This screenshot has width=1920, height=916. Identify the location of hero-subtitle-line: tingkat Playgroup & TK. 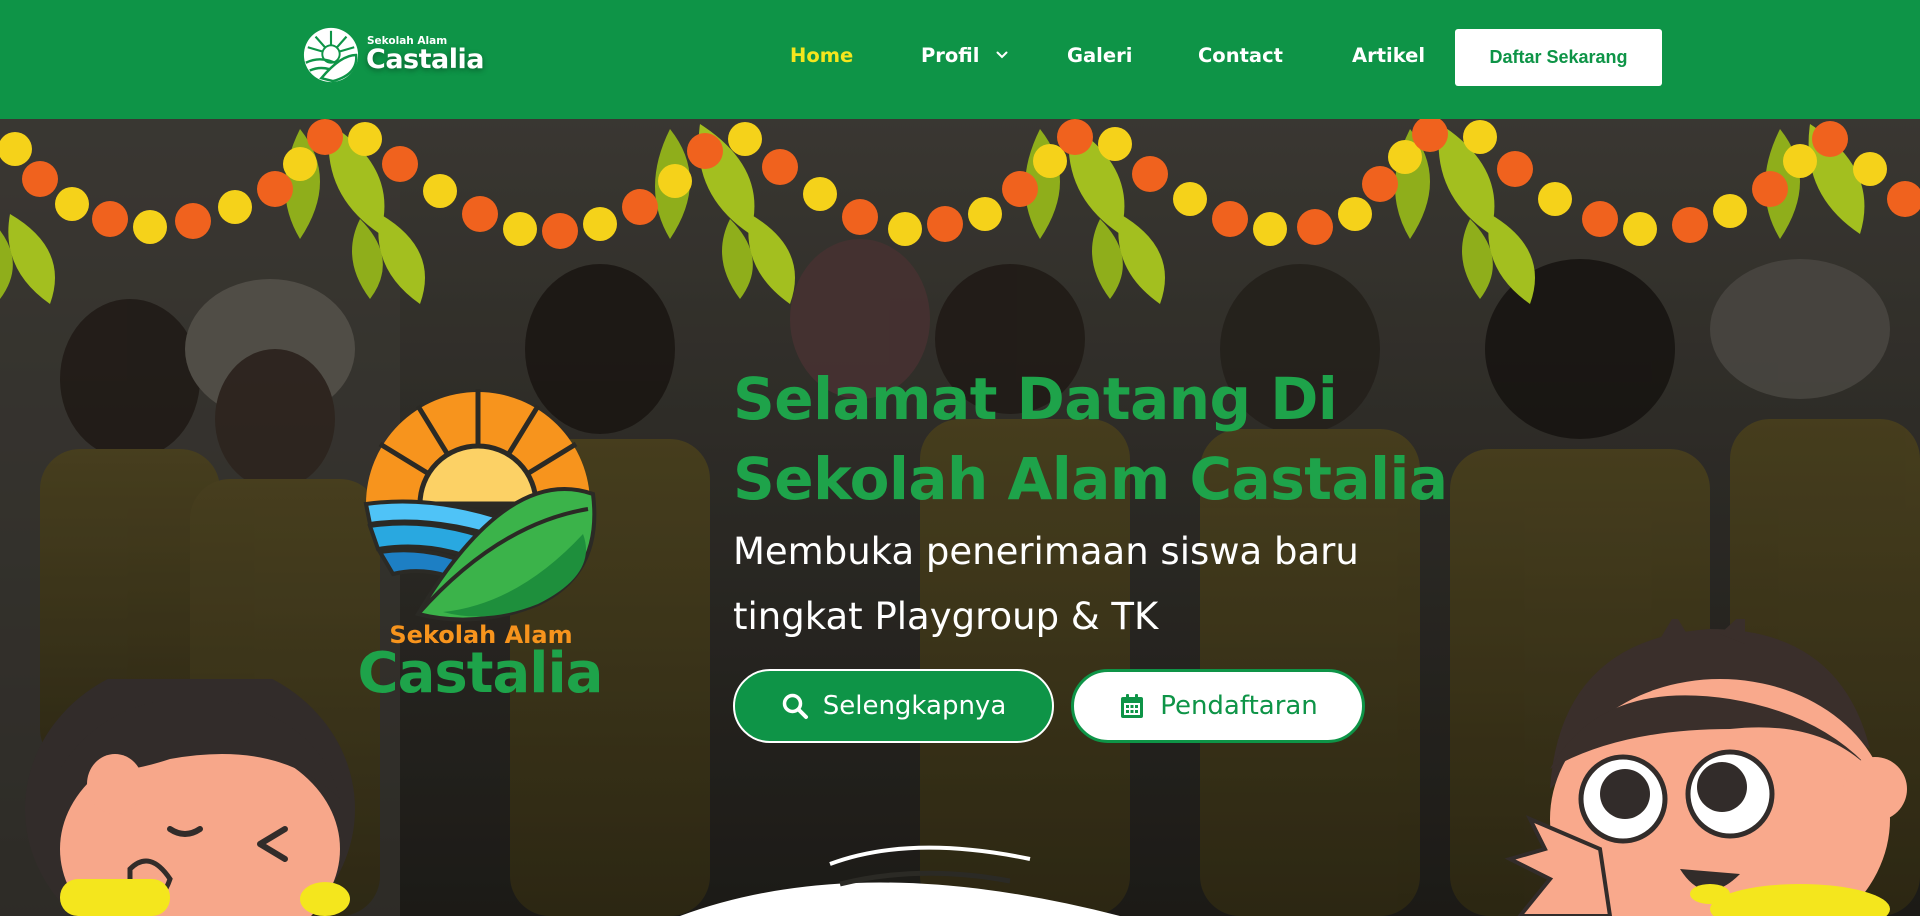
(946, 616).